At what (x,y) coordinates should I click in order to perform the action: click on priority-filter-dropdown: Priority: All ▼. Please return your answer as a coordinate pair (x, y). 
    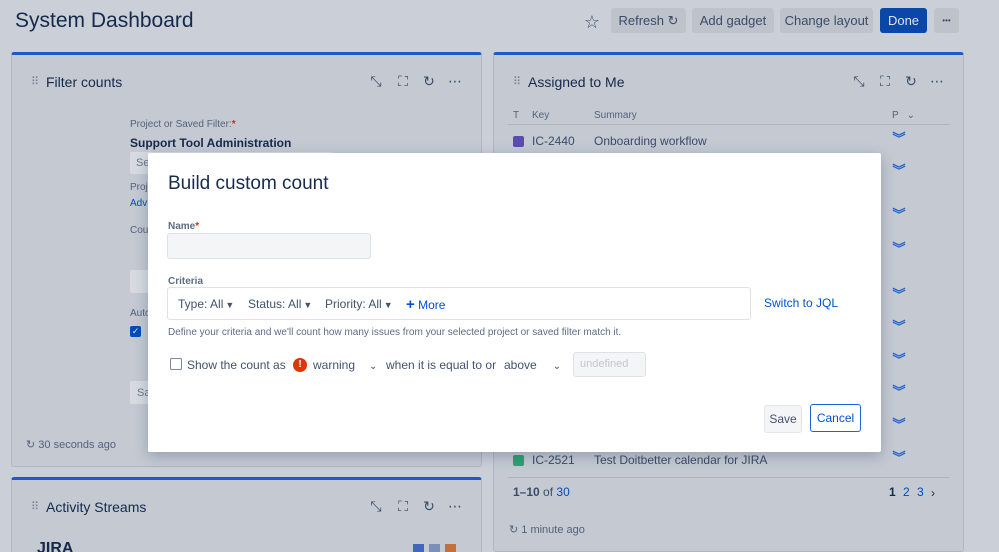
    Looking at the image, I should click on (359, 304).